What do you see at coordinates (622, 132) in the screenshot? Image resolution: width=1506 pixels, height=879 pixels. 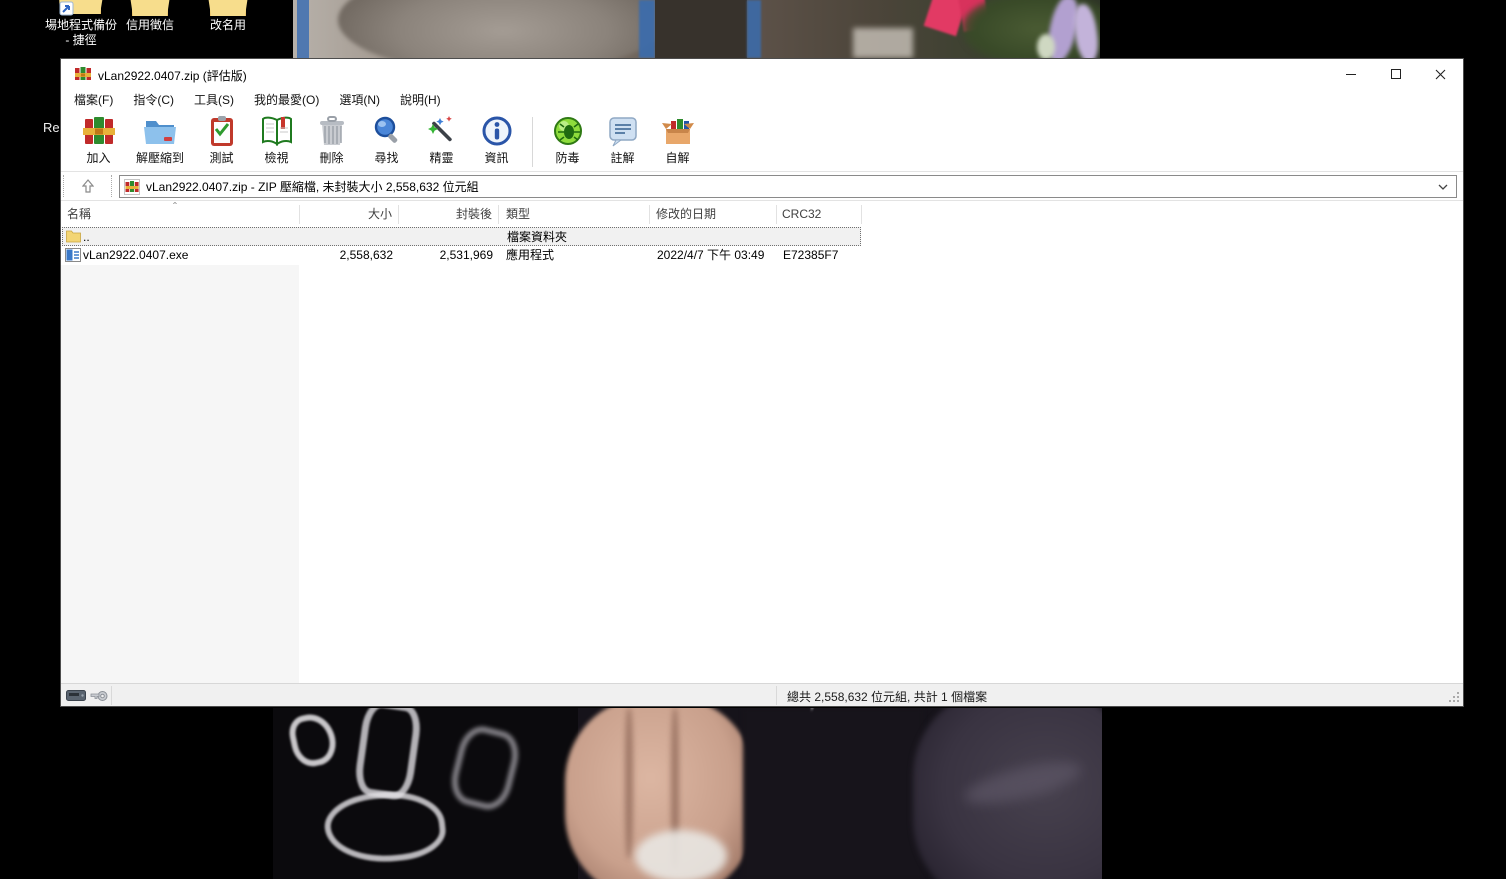 I see `comment-icon` at bounding box center [622, 132].